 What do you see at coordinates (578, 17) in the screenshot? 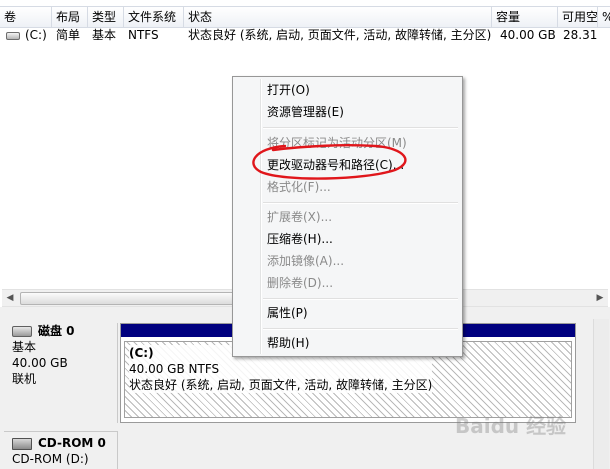
I see `col-free: 可用空间` at bounding box center [578, 17].